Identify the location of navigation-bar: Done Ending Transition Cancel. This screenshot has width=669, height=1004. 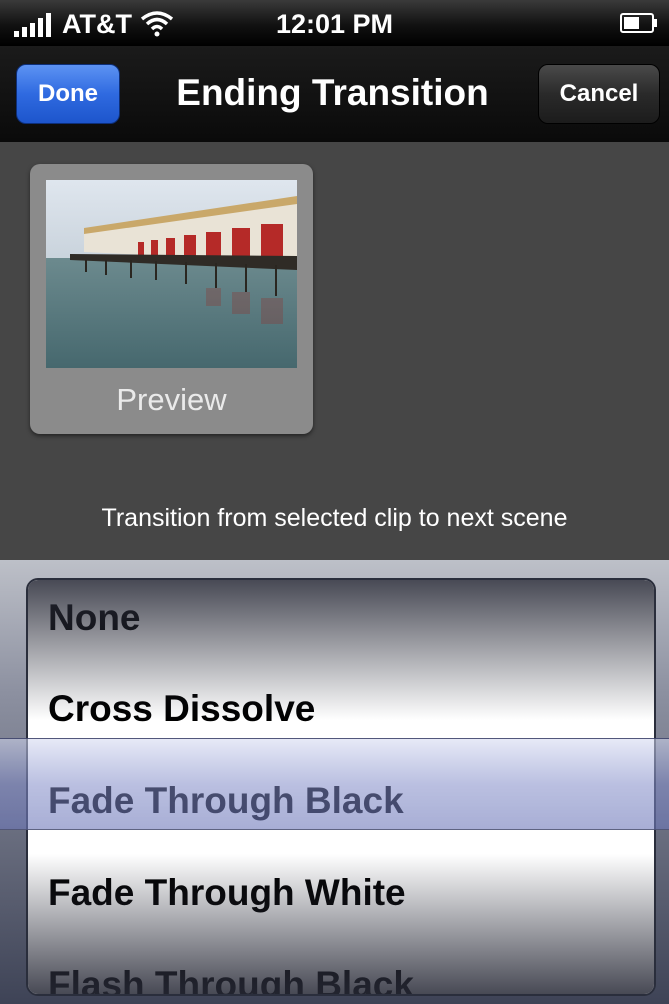
(334, 94).